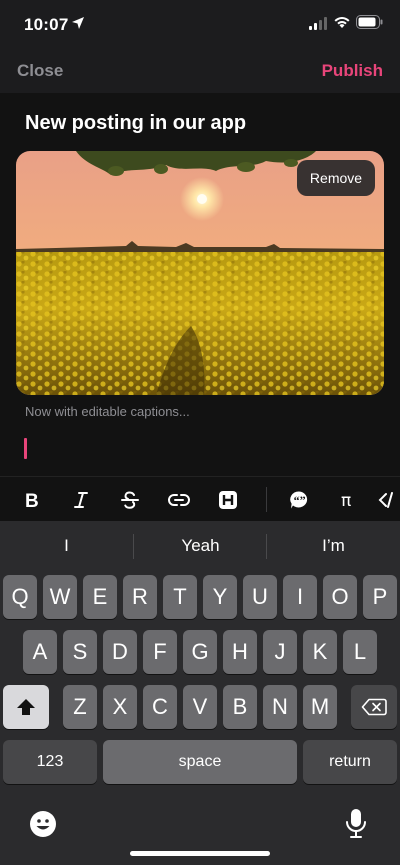  Describe the element at coordinates (120, 707) in the screenshot. I see `key-x: X` at that location.